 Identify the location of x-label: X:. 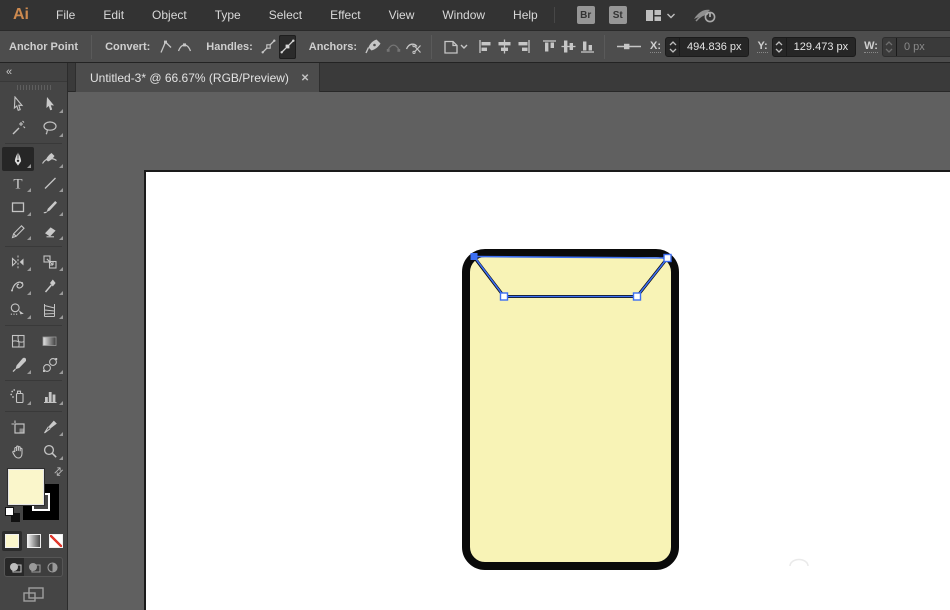
(656, 46).